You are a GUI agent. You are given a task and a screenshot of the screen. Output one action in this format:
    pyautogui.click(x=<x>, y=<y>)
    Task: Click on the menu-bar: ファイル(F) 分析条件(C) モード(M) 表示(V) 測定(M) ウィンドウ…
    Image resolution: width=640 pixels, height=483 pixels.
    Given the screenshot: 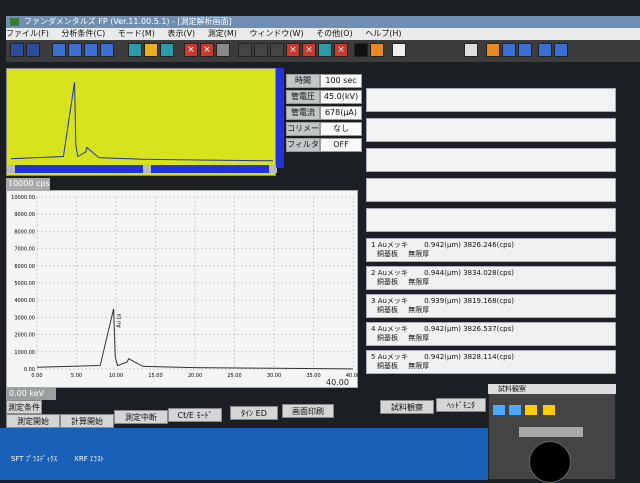 What is the action you would take?
    pyautogui.click(x=323, y=34)
    